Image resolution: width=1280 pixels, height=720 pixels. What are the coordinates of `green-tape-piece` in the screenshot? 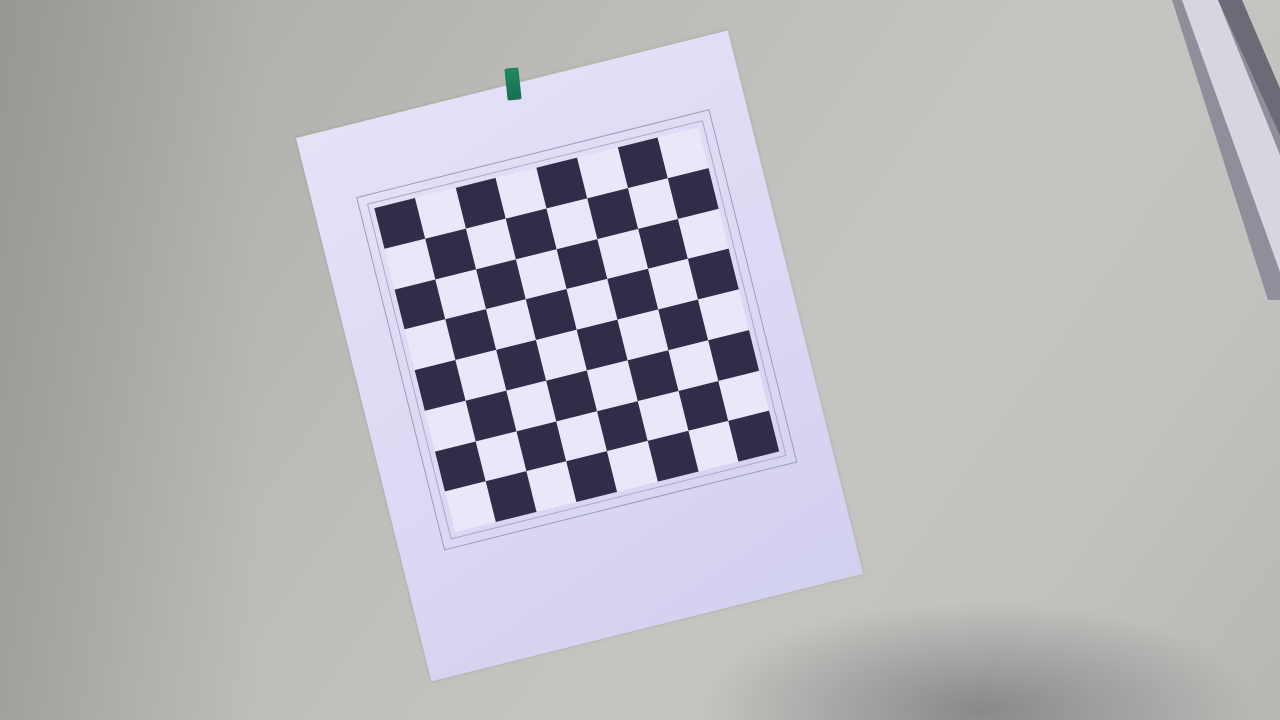 It's located at (513, 84).